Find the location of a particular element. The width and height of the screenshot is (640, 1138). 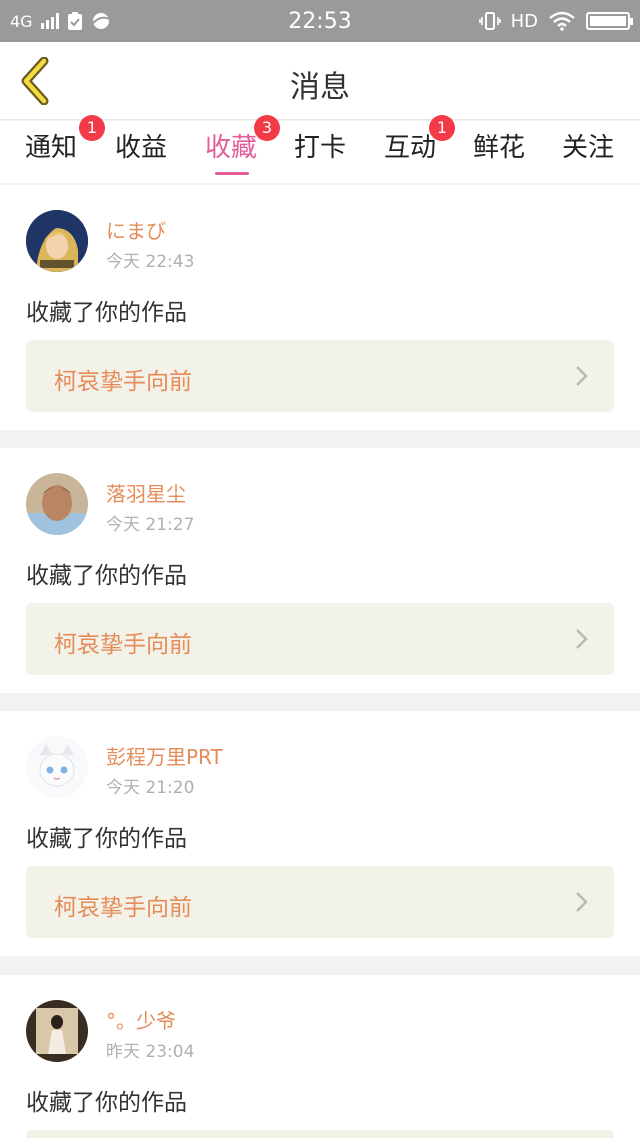

username: にまび is located at coordinates (136, 229).